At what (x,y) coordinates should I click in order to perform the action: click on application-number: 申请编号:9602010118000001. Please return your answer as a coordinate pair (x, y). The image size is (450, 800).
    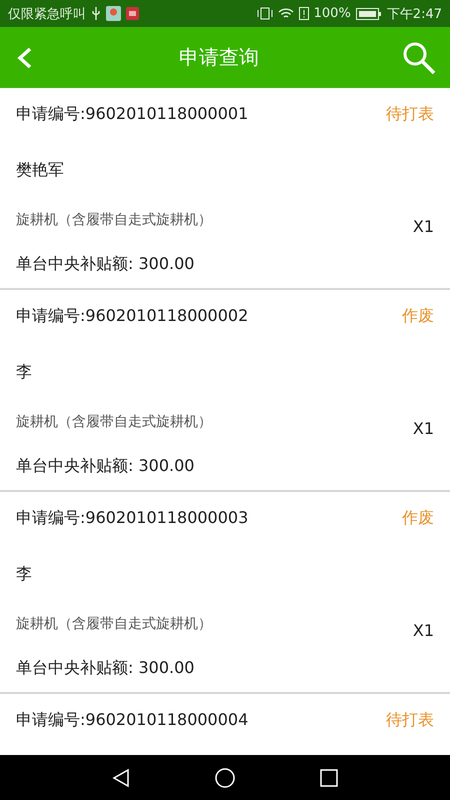
    Looking at the image, I should click on (132, 114).